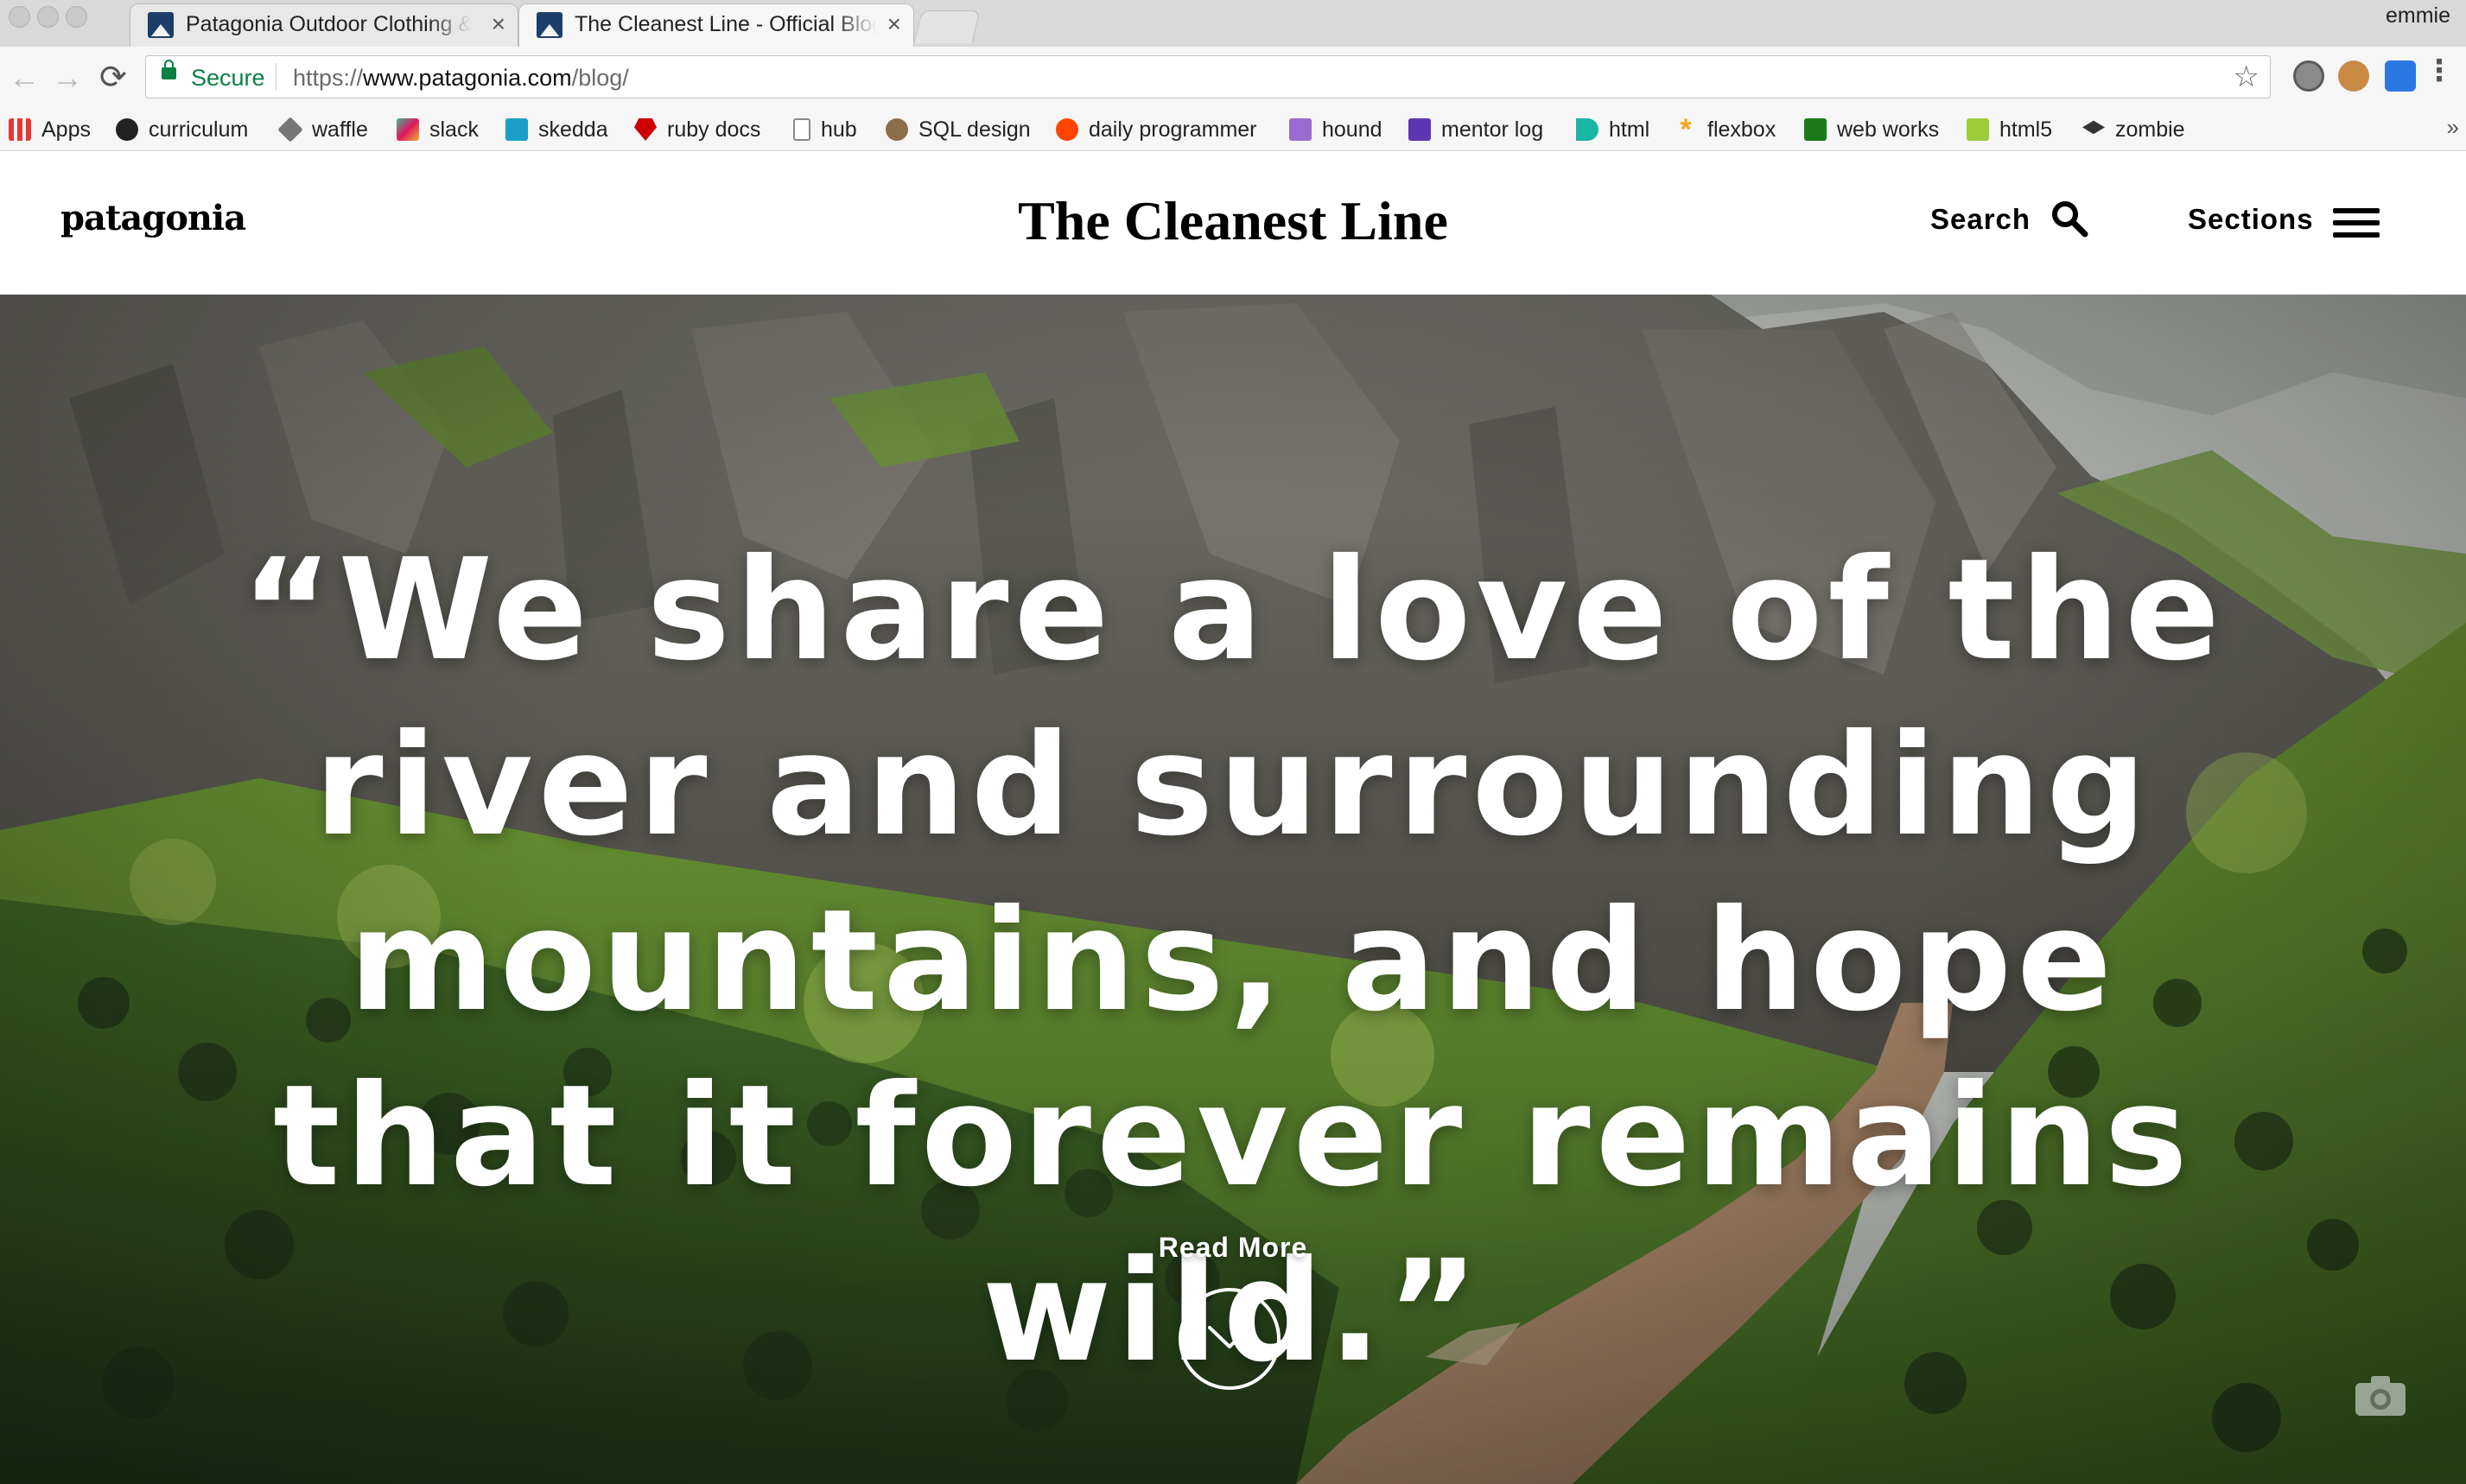  I want to click on bookmark-hub: hub, so click(825, 129).